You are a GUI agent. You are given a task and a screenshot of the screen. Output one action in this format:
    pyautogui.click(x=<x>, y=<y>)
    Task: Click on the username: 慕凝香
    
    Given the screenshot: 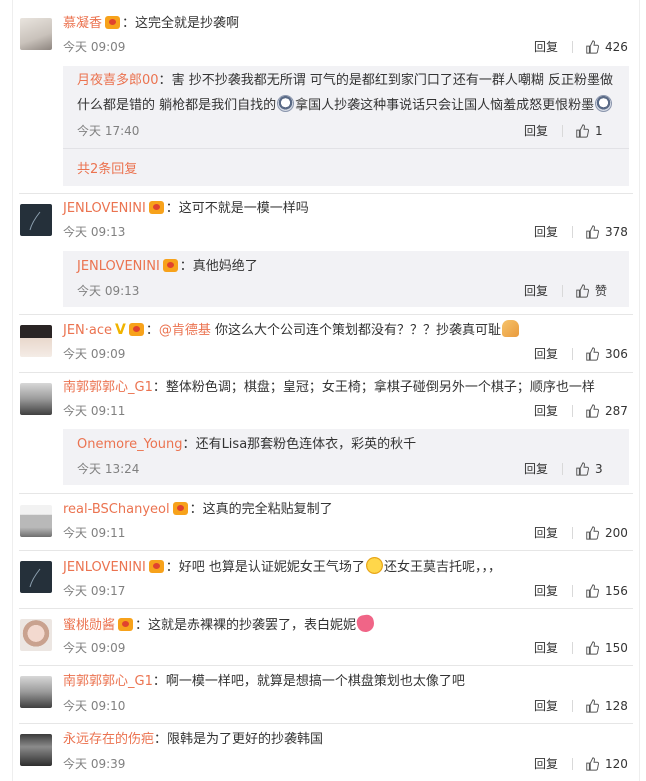 What is the action you would take?
    pyautogui.click(x=82, y=23)
    